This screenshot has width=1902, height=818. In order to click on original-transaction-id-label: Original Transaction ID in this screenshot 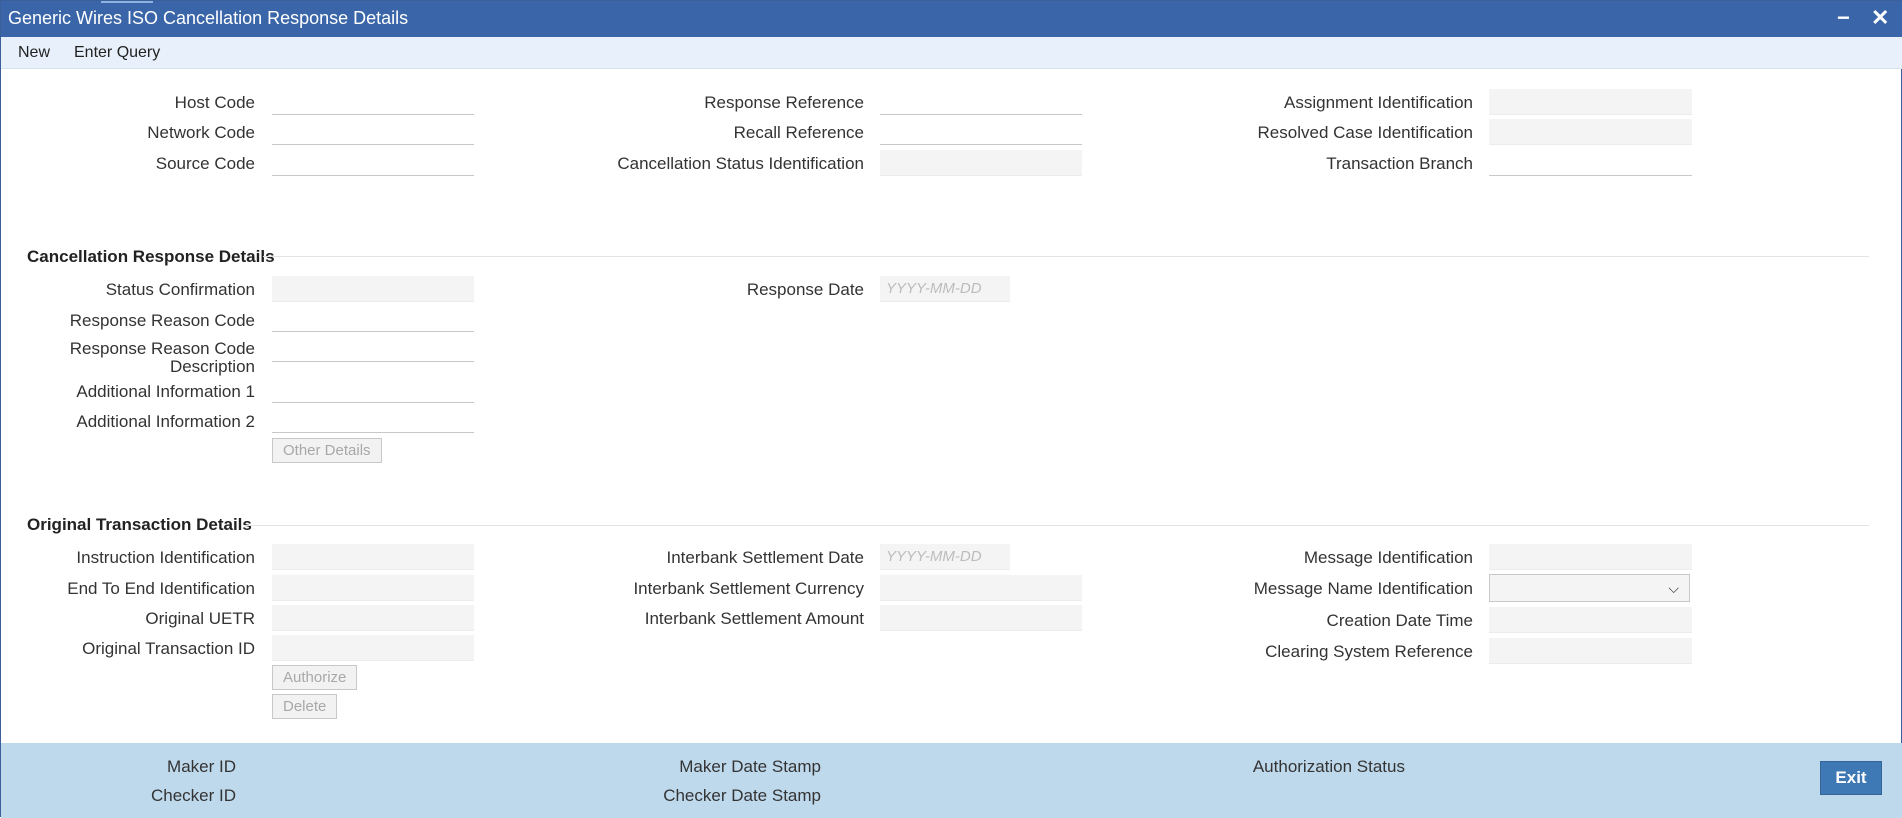, I will do `click(168, 648)`.